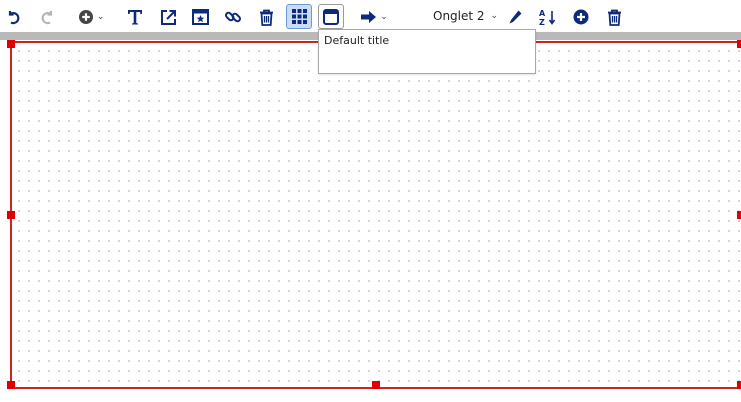  Describe the element at coordinates (427, 51) in the screenshot. I see `tooltip: Default title` at that location.